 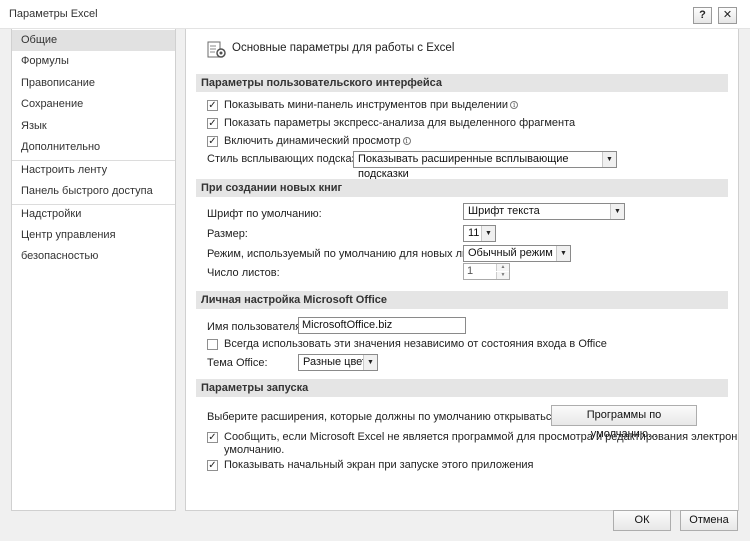 I want to click on office-theme-select: Разные цвета ▼, so click(x=338, y=362).